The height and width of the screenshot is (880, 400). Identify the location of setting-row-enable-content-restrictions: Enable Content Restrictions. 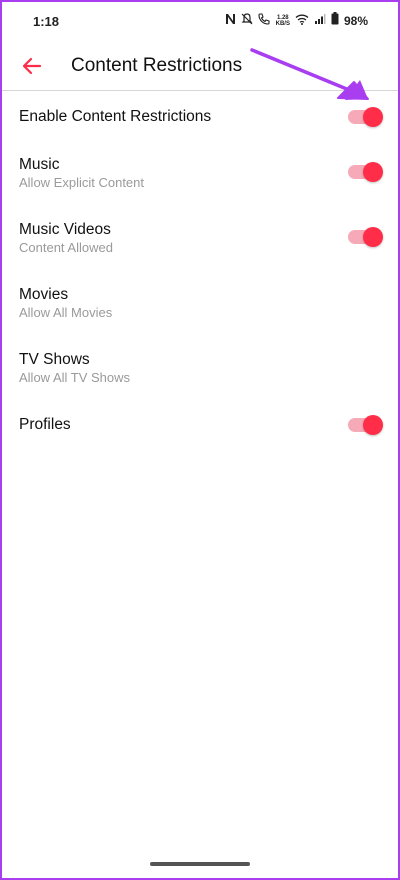
(200, 120).